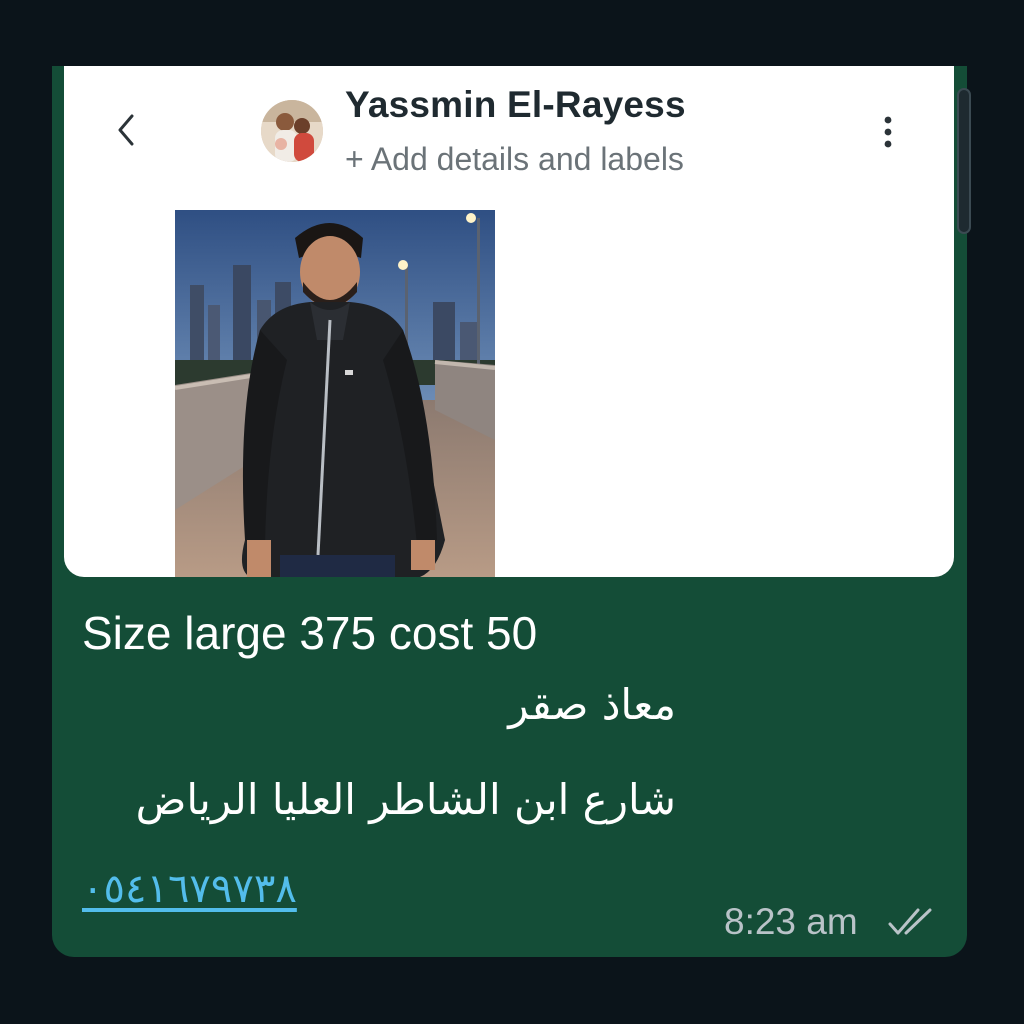 The image size is (1024, 1024). I want to click on avatar, so click(292, 131).